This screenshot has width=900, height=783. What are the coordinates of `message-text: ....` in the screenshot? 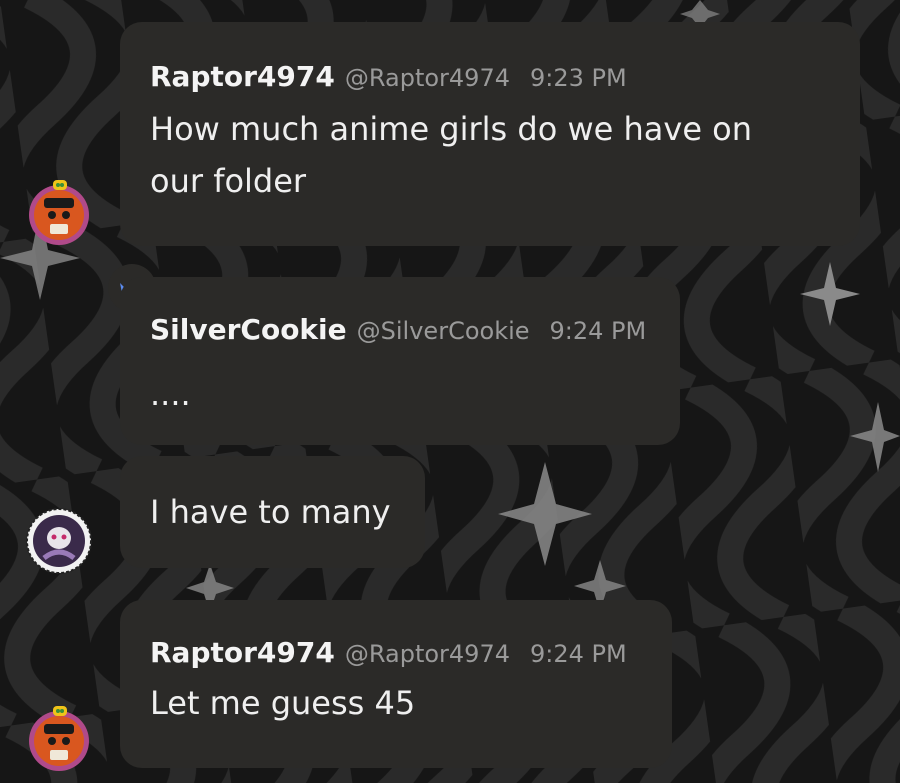 It's located at (170, 394).